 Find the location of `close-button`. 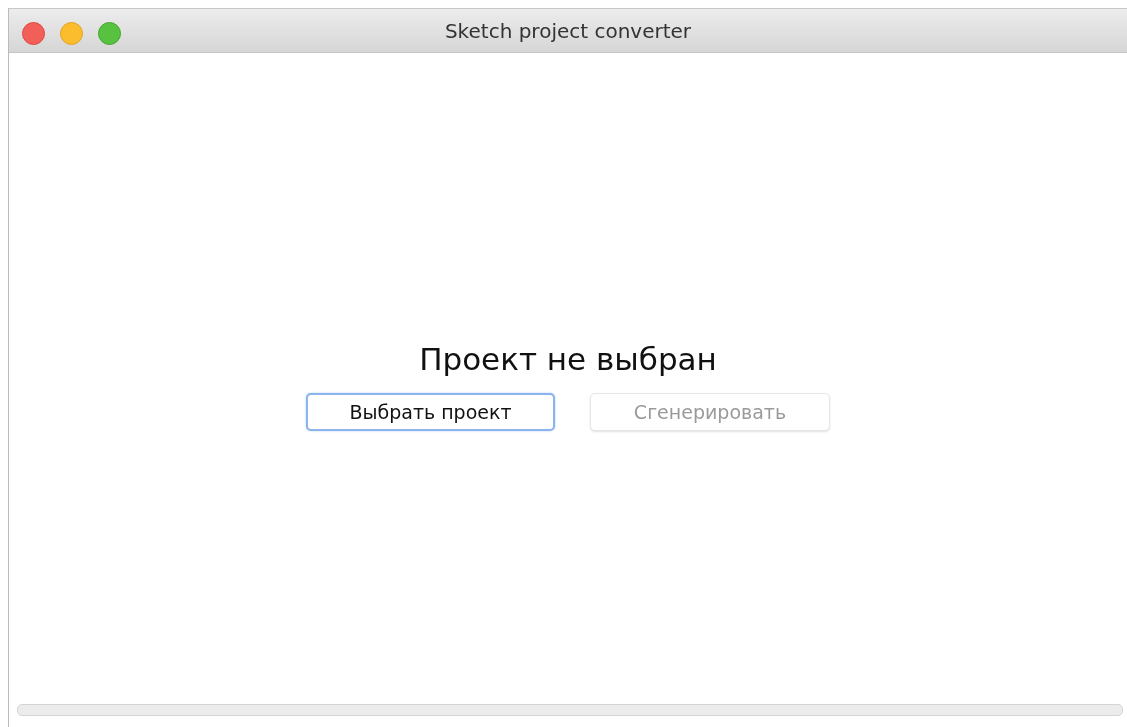

close-button is located at coordinates (33, 33).